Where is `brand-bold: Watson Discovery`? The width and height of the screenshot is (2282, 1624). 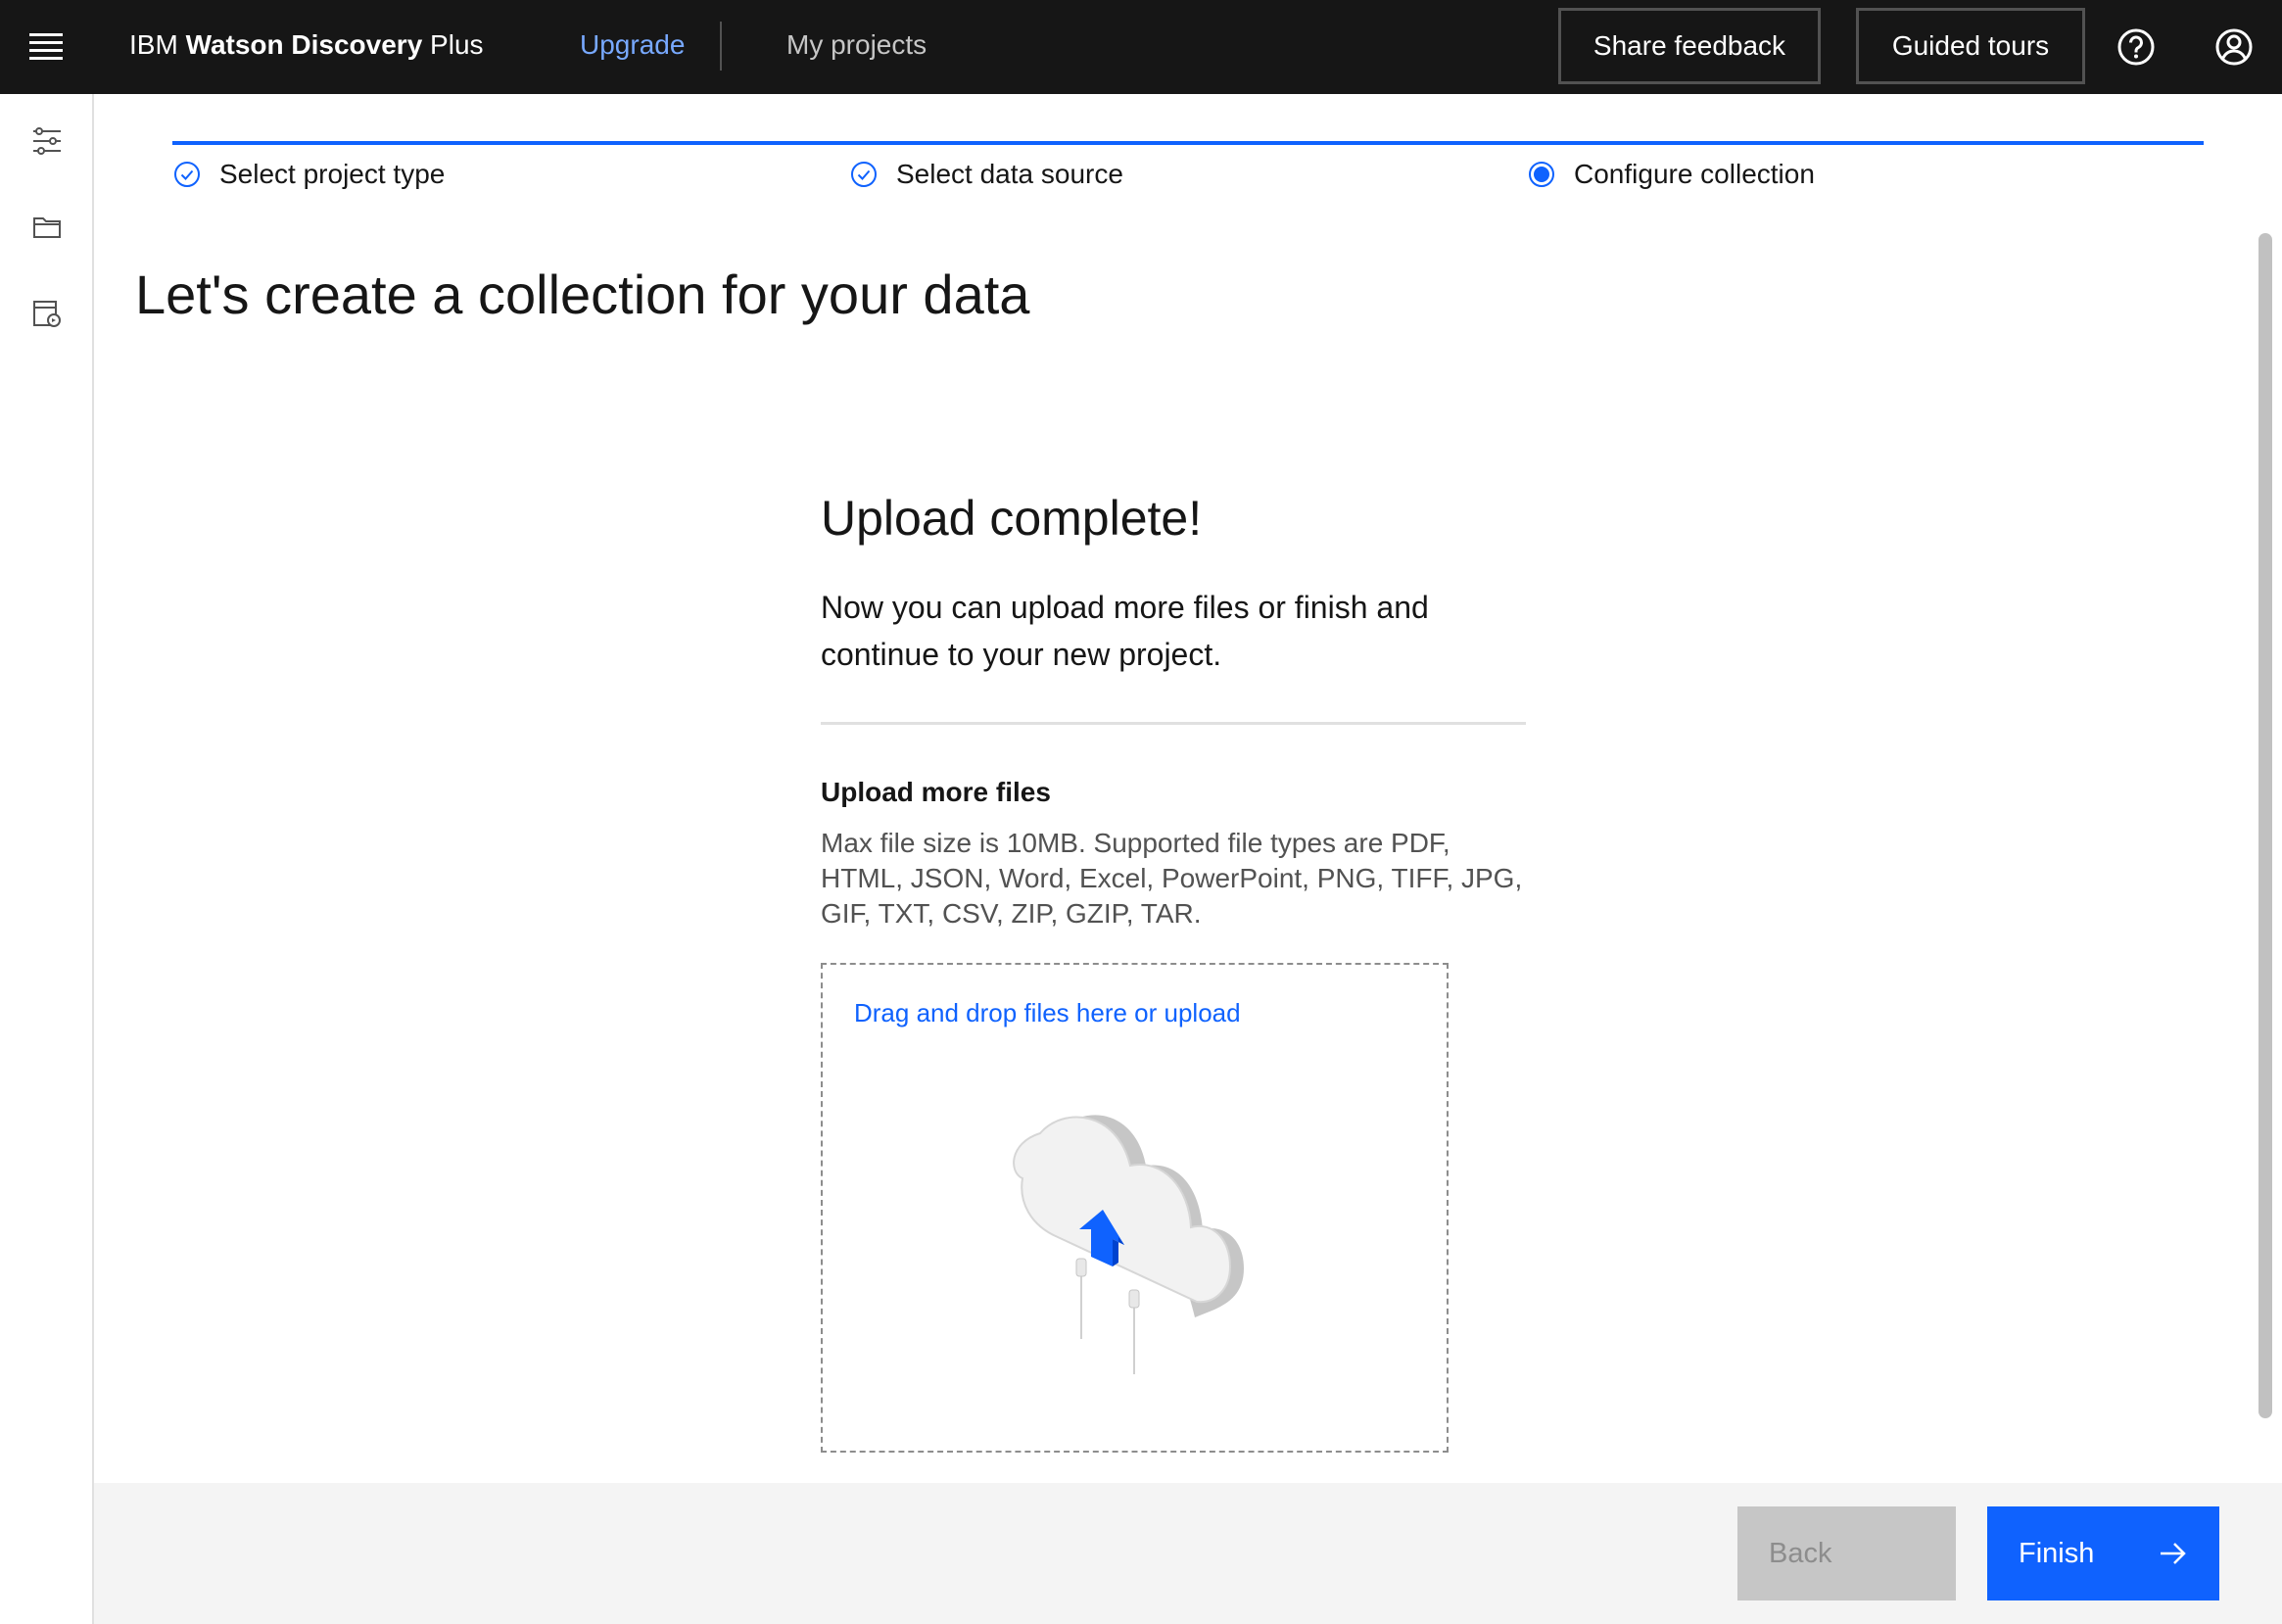
brand-bold: Watson Discovery is located at coordinates (304, 44).